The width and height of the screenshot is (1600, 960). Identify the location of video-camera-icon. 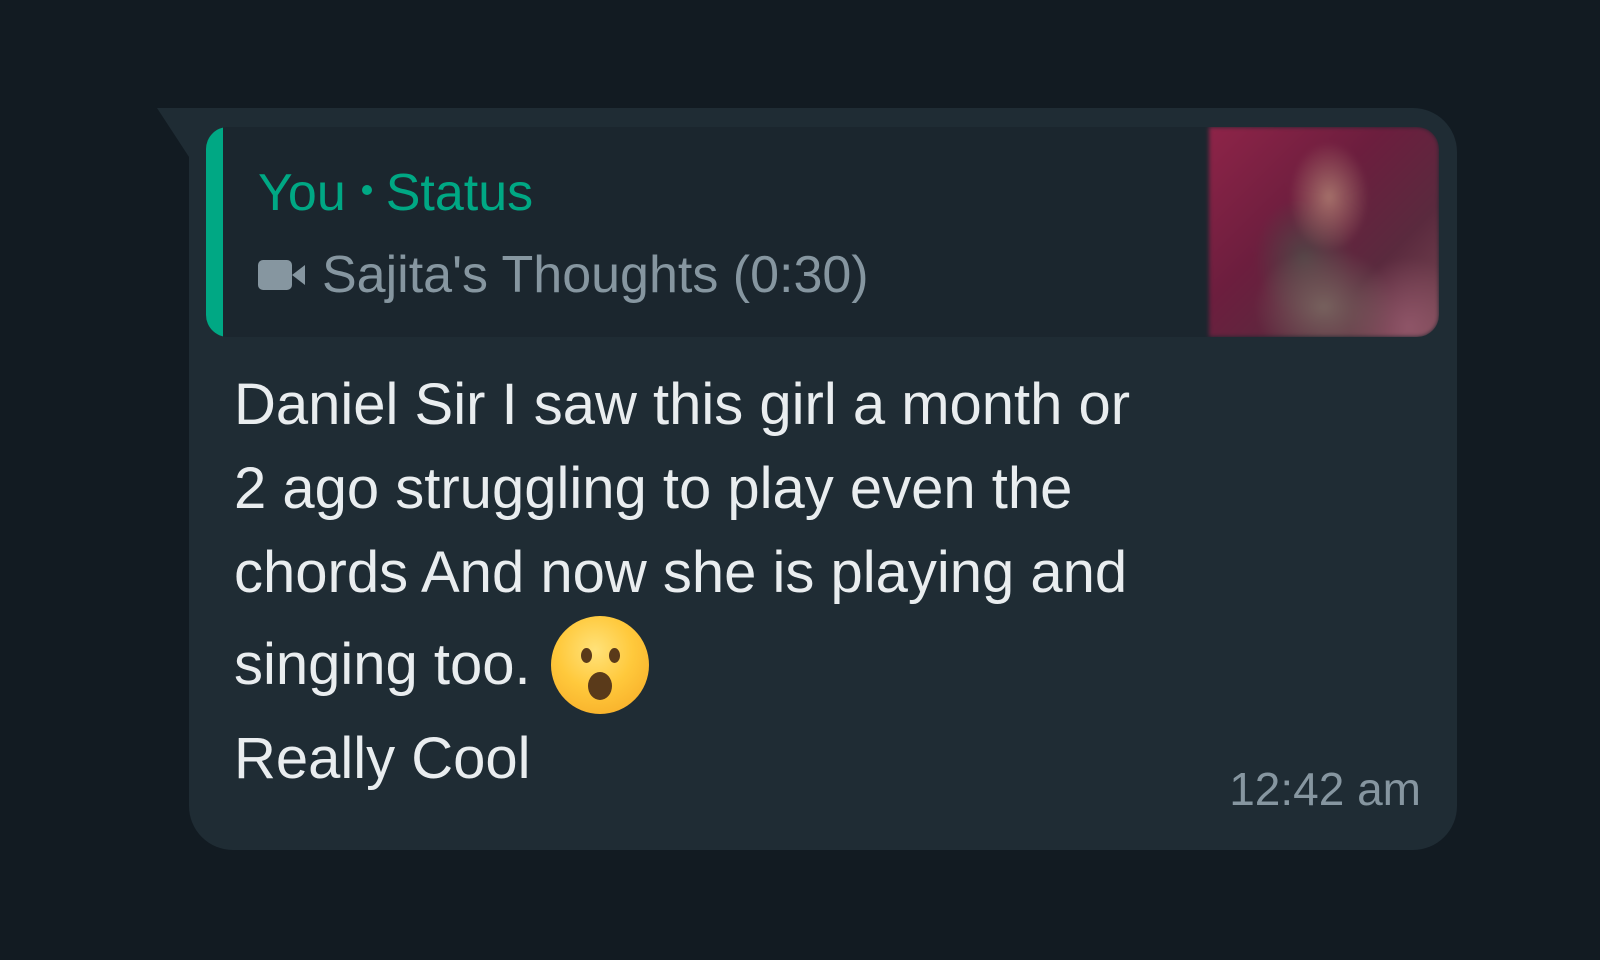
(283, 275).